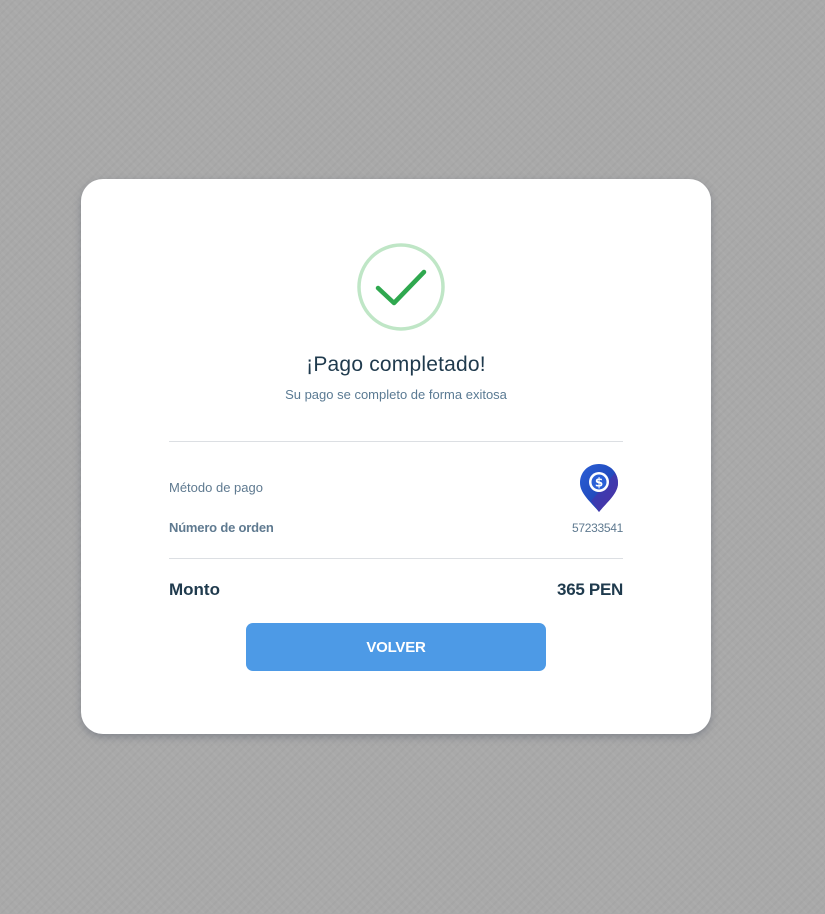 The height and width of the screenshot is (914, 825). What do you see at coordinates (401, 287) in the screenshot?
I see `check-circle-icon` at bounding box center [401, 287].